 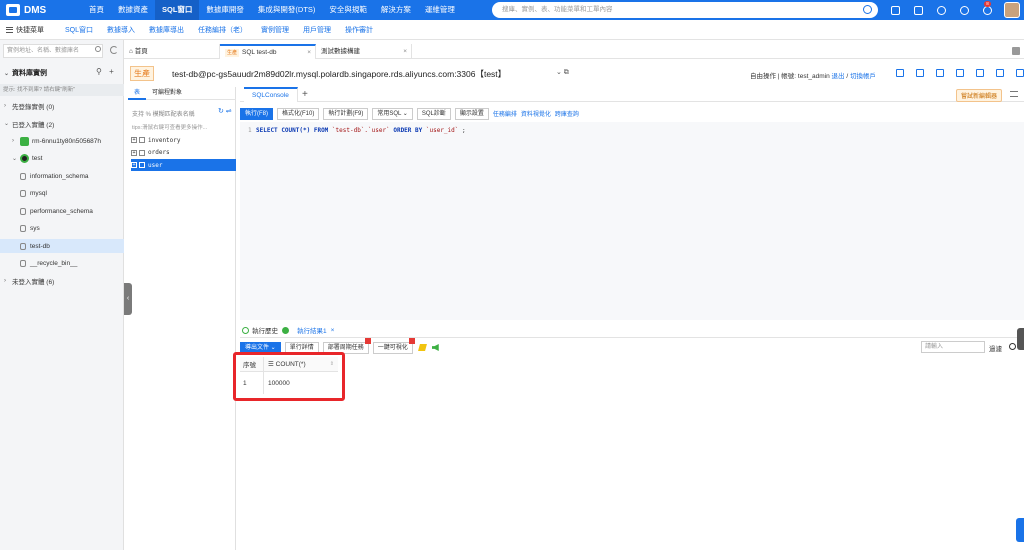 I want to click on upload-icon, so click(x=1000, y=73).